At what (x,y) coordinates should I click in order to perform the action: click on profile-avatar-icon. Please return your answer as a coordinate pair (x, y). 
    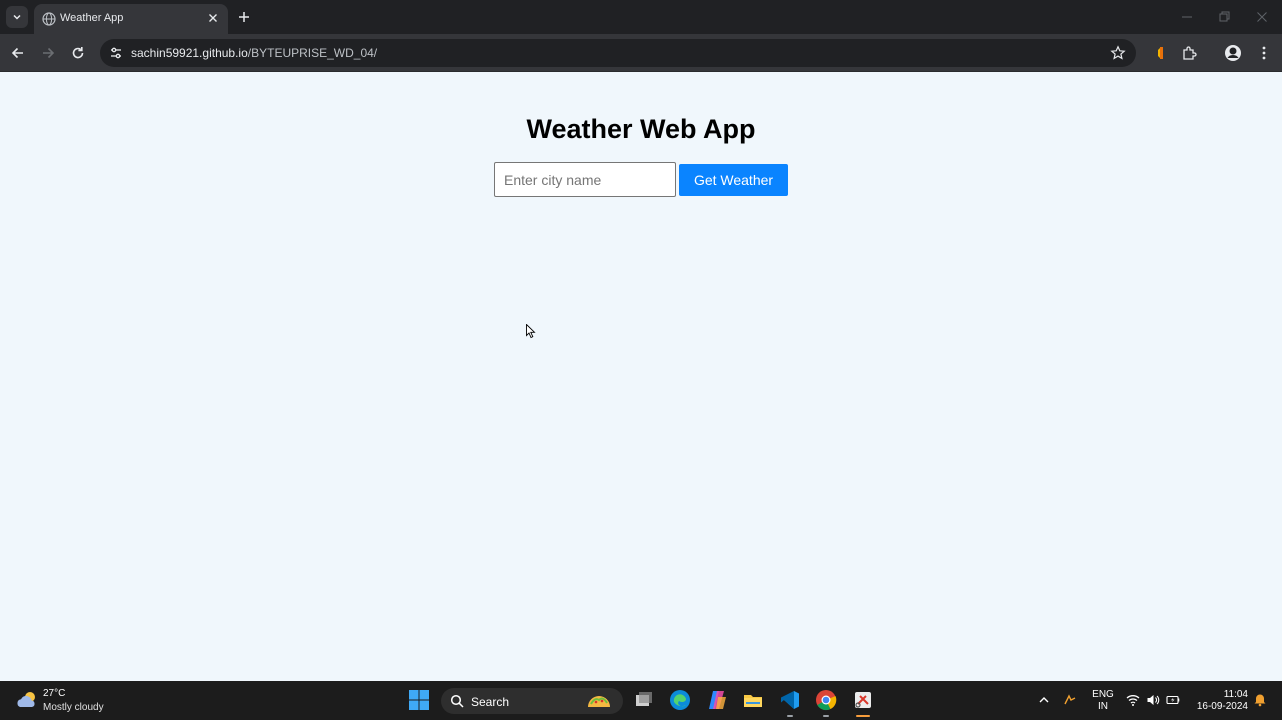
    Looking at the image, I should click on (1233, 53).